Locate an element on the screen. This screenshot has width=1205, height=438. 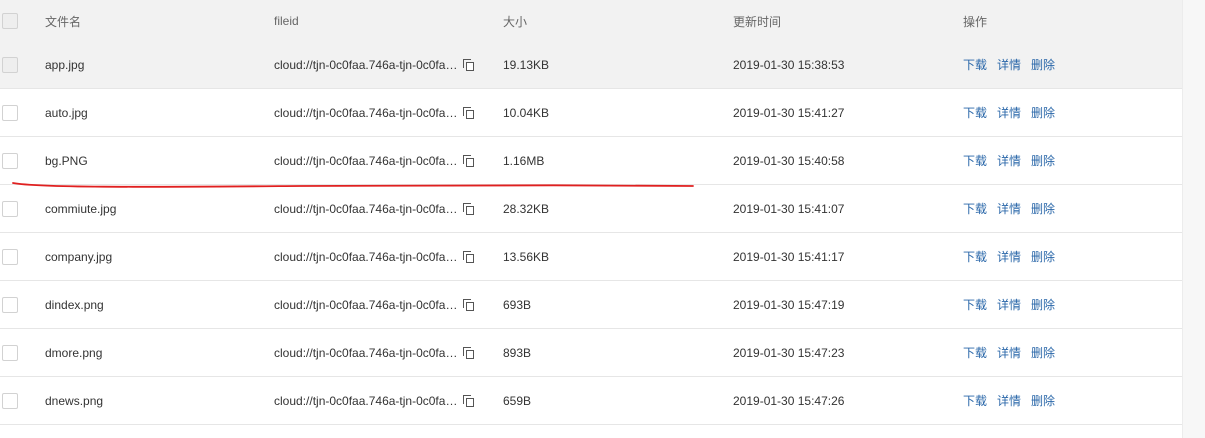
file-size: 659B is located at coordinates (517, 400).